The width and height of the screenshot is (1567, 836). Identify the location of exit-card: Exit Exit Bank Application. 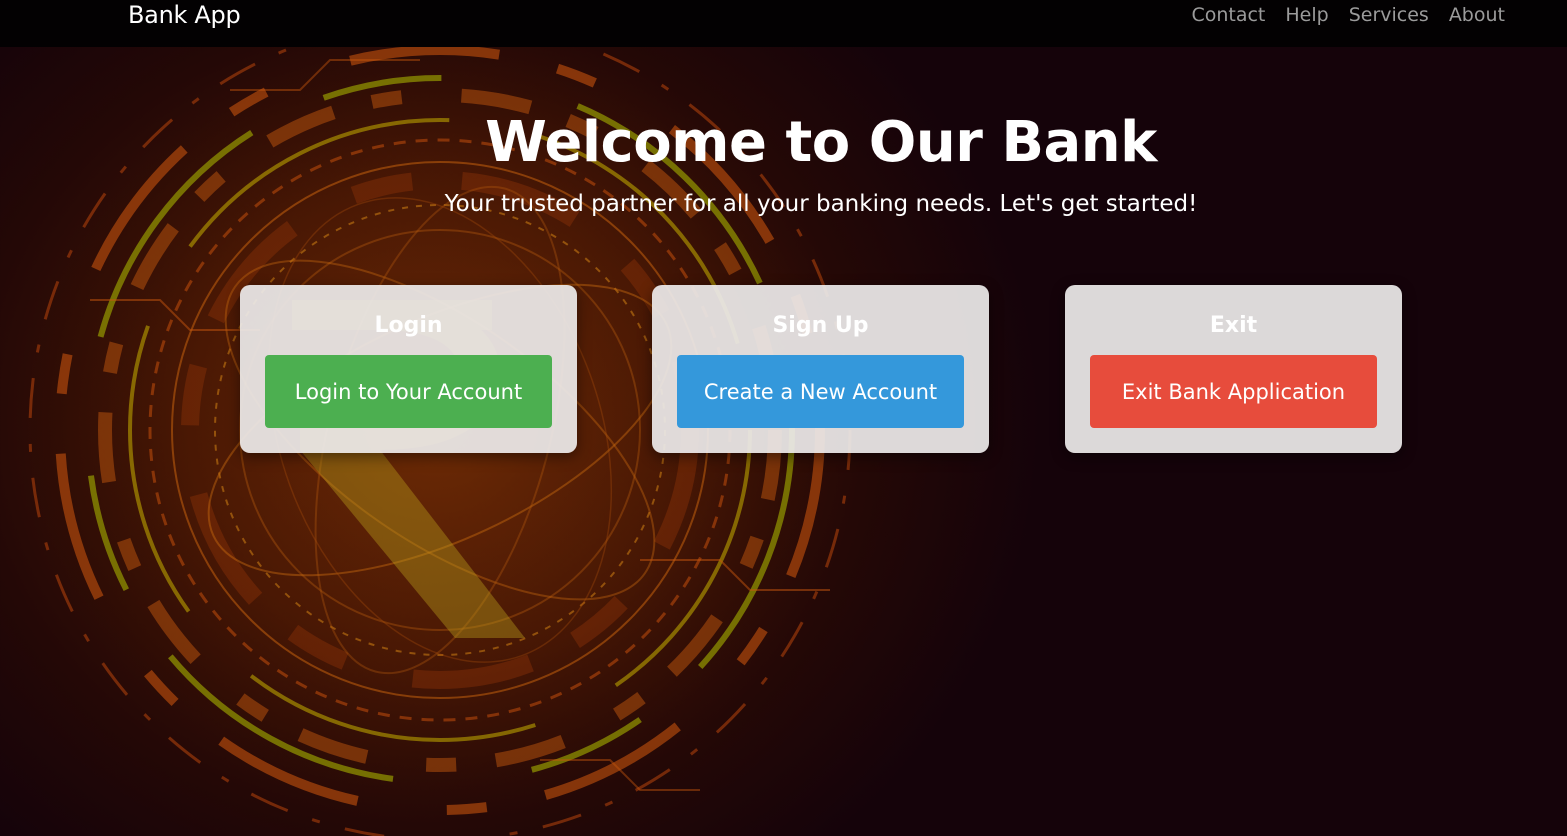
(1233, 369).